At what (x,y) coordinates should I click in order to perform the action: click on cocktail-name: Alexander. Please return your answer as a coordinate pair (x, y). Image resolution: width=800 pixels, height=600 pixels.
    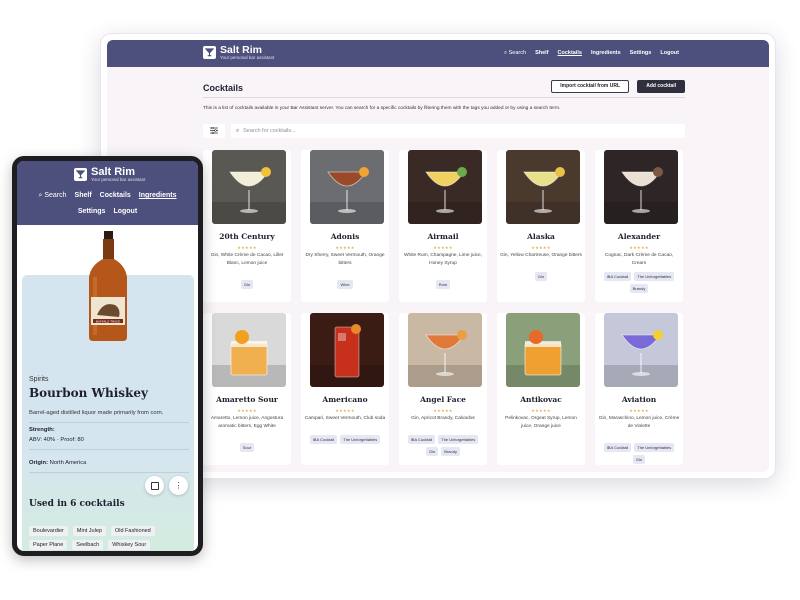
    Looking at the image, I should click on (639, 236).